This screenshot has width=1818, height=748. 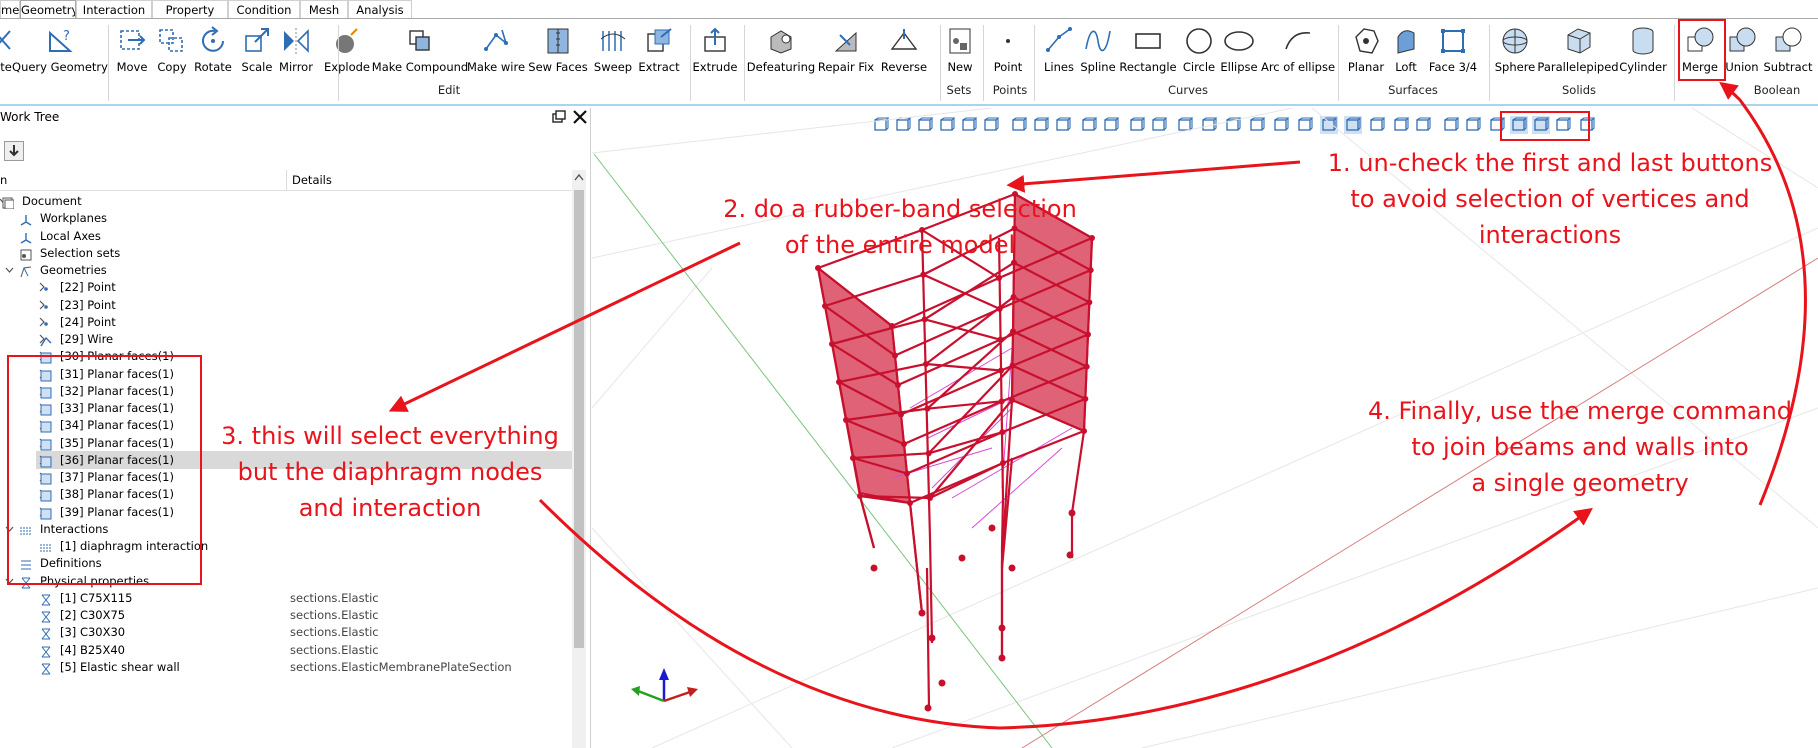 What do you see at coordinates (286, 201) in the screenshot?
I see `tree-row: Document` at bounding box center [286, 201].